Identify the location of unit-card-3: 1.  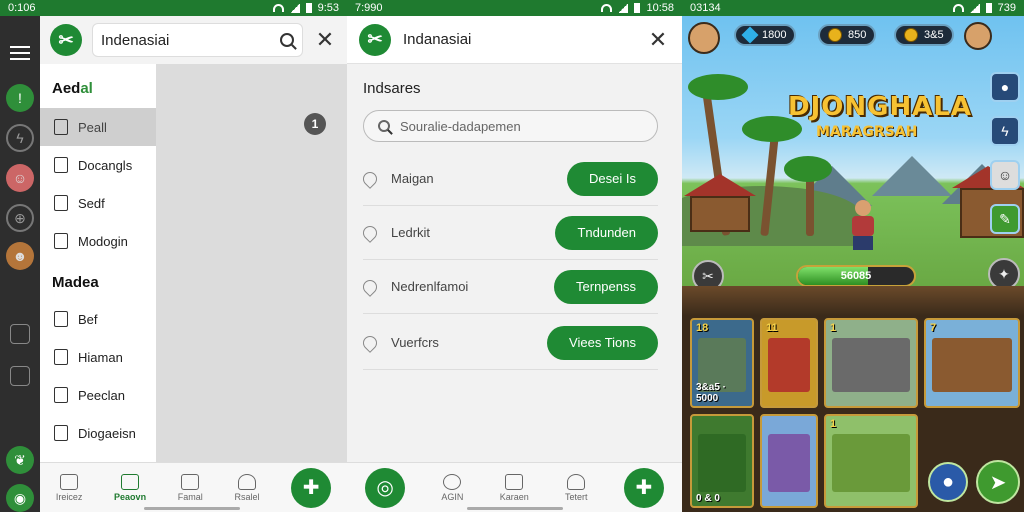
(871, 363).